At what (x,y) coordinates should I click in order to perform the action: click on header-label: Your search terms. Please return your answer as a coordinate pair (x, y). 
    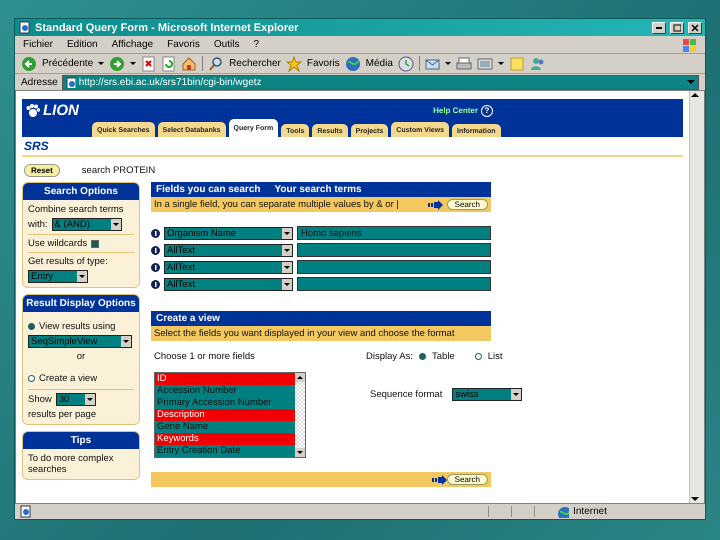
    Looking at the image, I should click on (318, 189).